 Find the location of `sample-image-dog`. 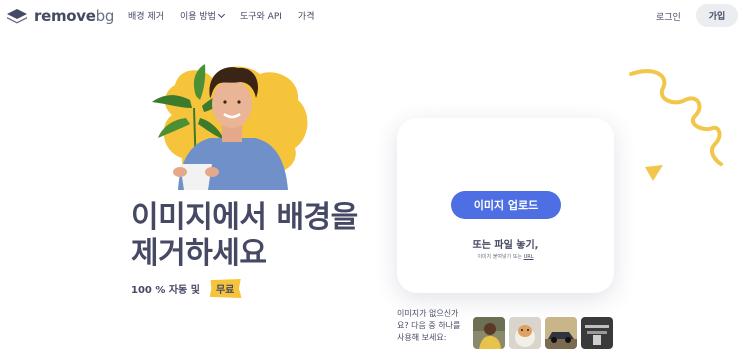

sample-image-dog is located at coordinates (525, 333).